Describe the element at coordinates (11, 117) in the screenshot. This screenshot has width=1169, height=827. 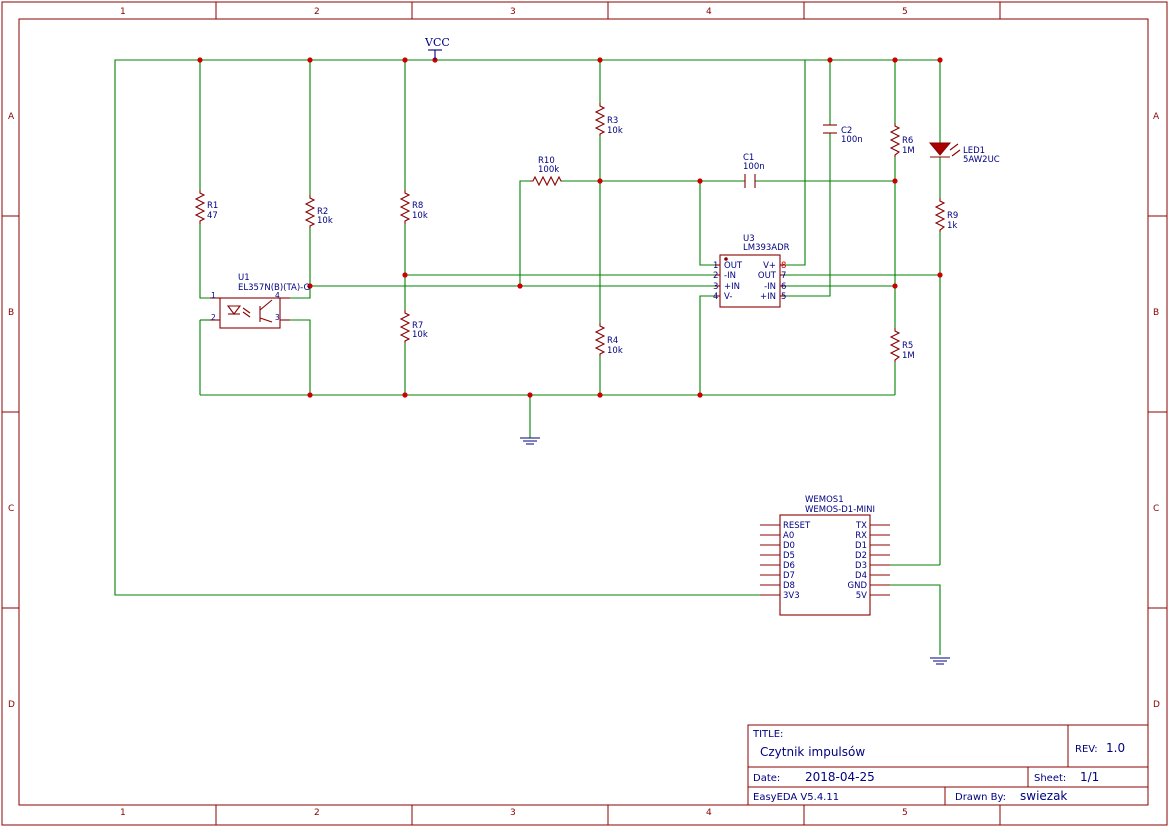
I see `frame-row-a-left: A` at that location.